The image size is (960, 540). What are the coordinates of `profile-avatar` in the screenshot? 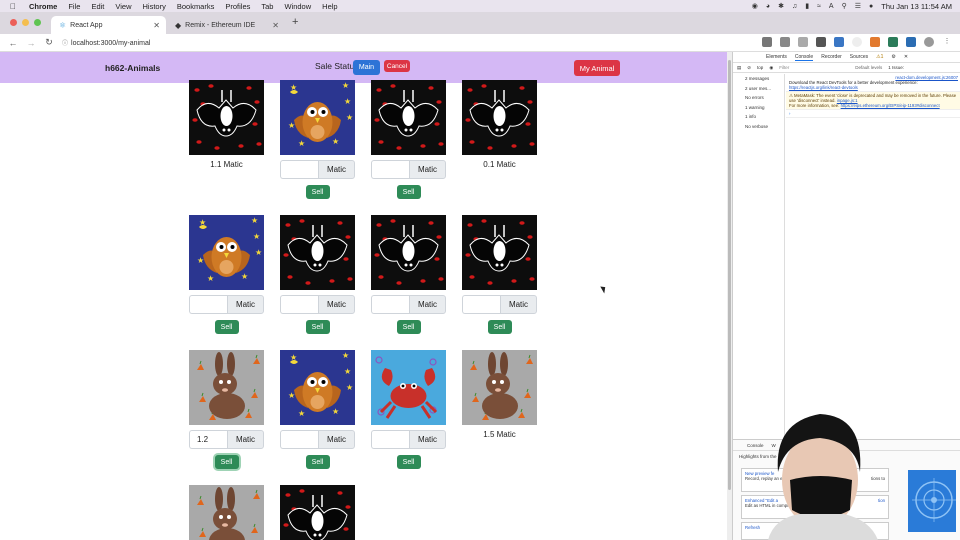 It's located at (929, 42).